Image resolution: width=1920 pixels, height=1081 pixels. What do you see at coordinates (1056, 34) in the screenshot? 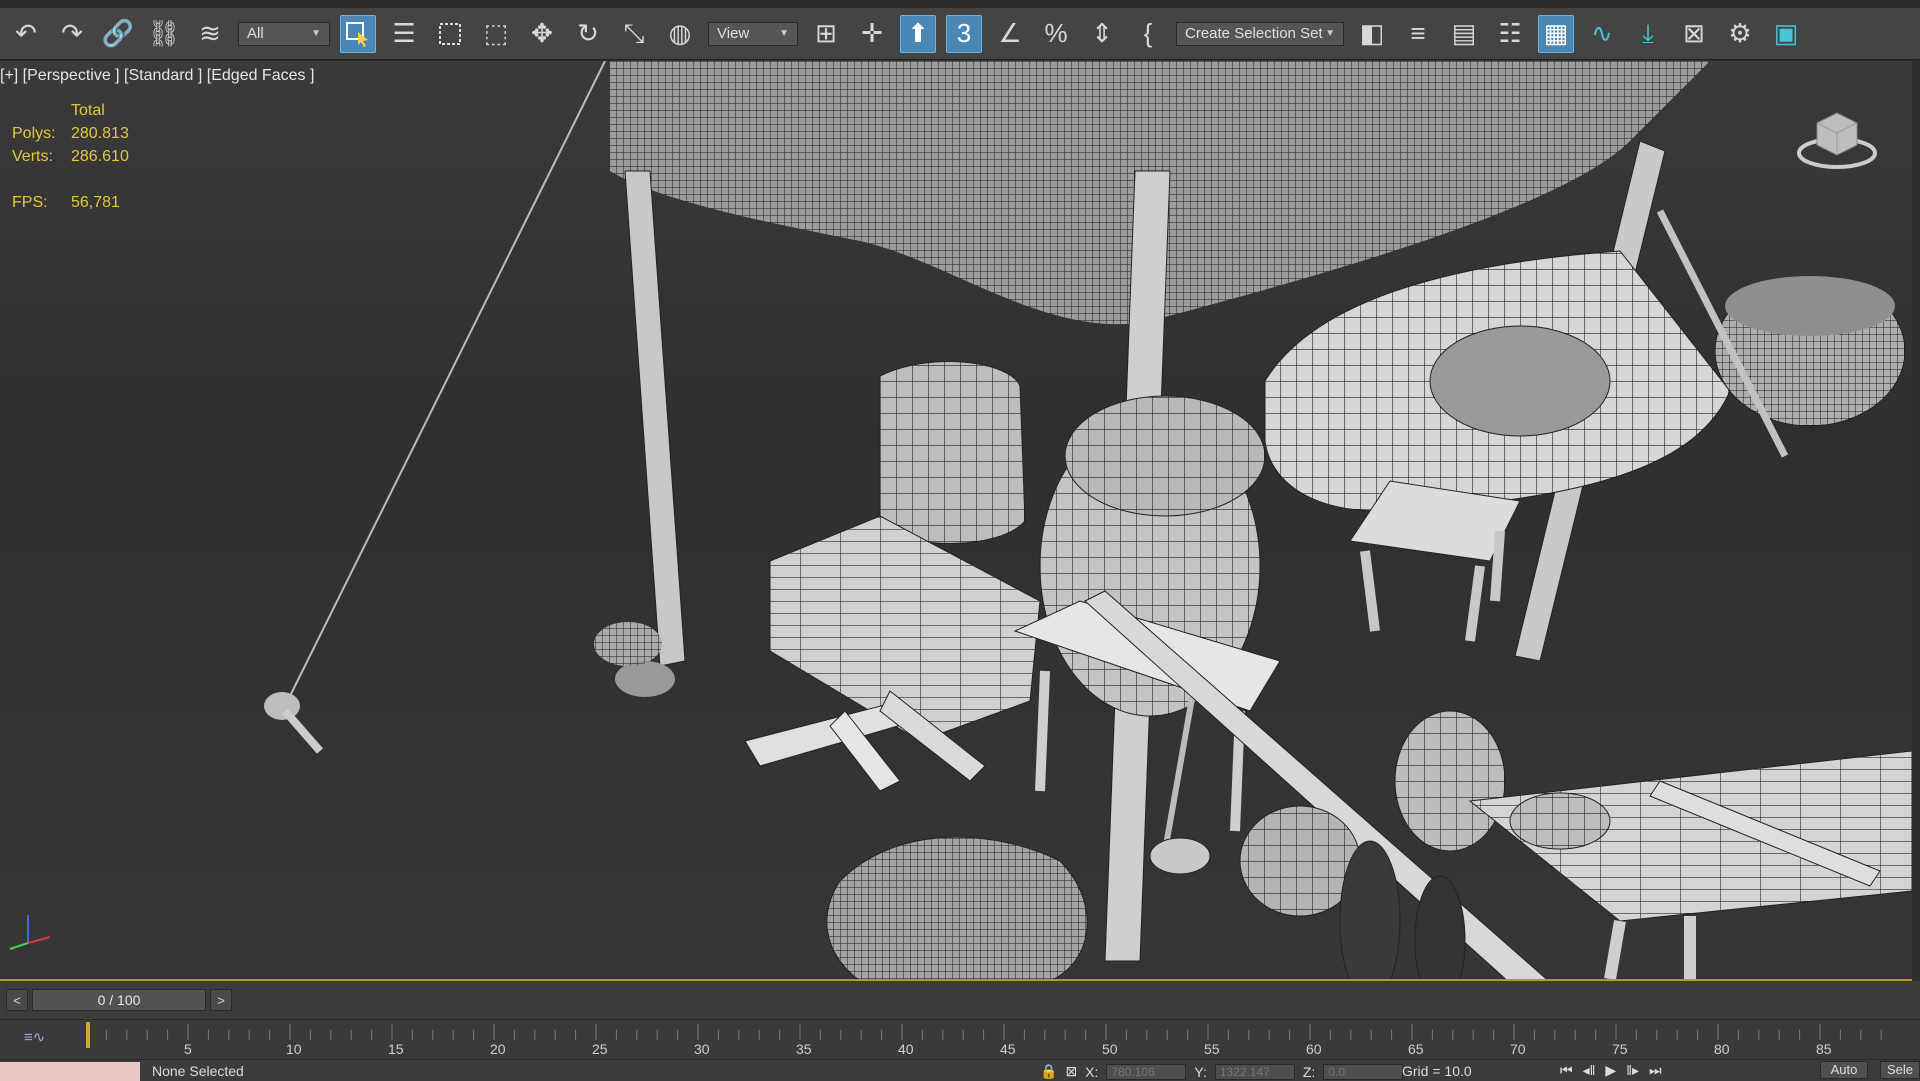
I see `percent-snap-icon: %` at bounding box center [1056, 34].